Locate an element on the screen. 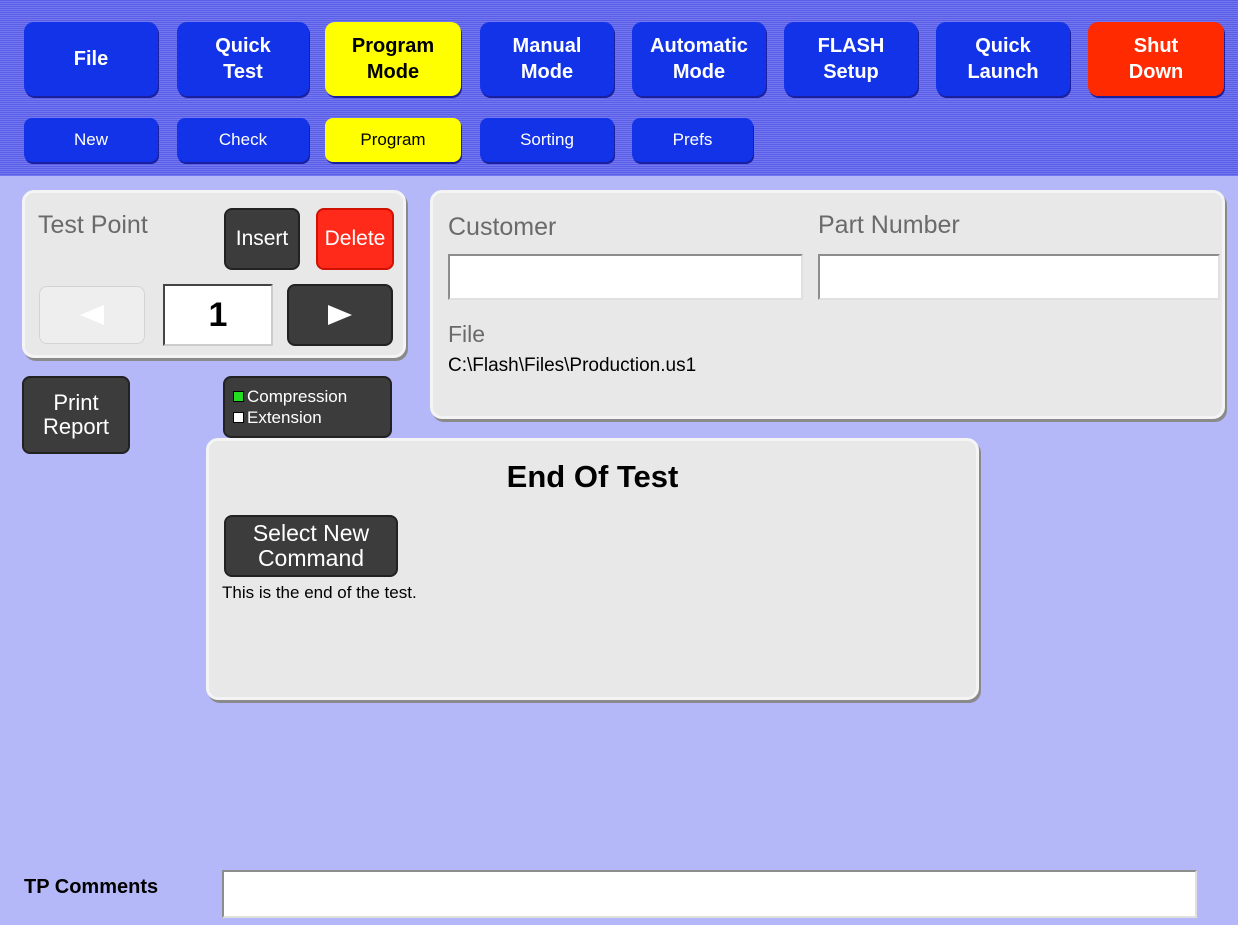 The image size is (1238, 925). extension-option: Extension is located at coordinates (277, 417).